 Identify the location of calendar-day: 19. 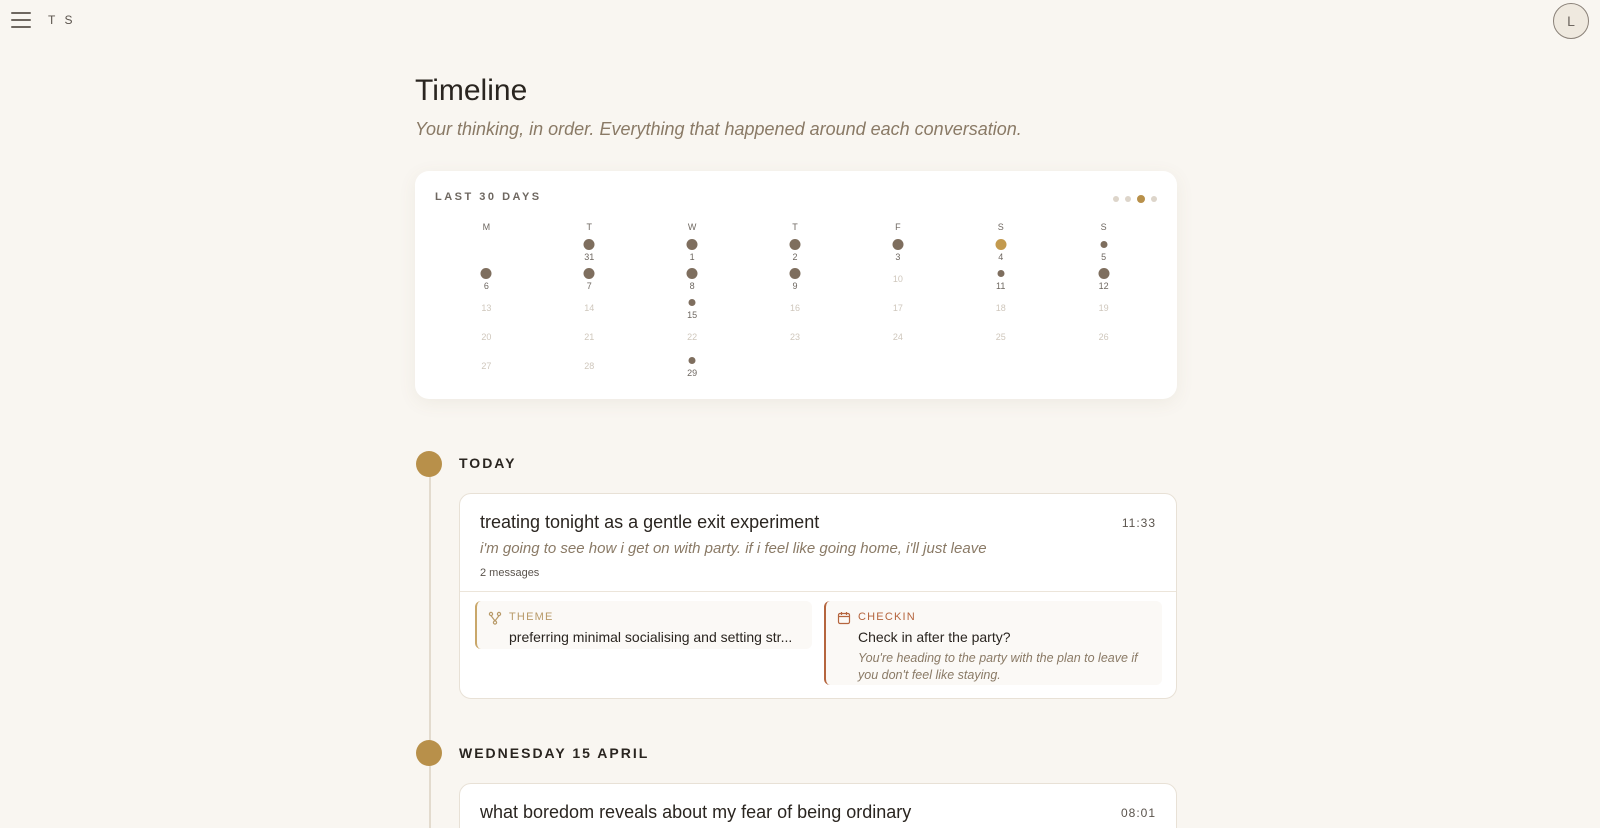
(1103, 309).